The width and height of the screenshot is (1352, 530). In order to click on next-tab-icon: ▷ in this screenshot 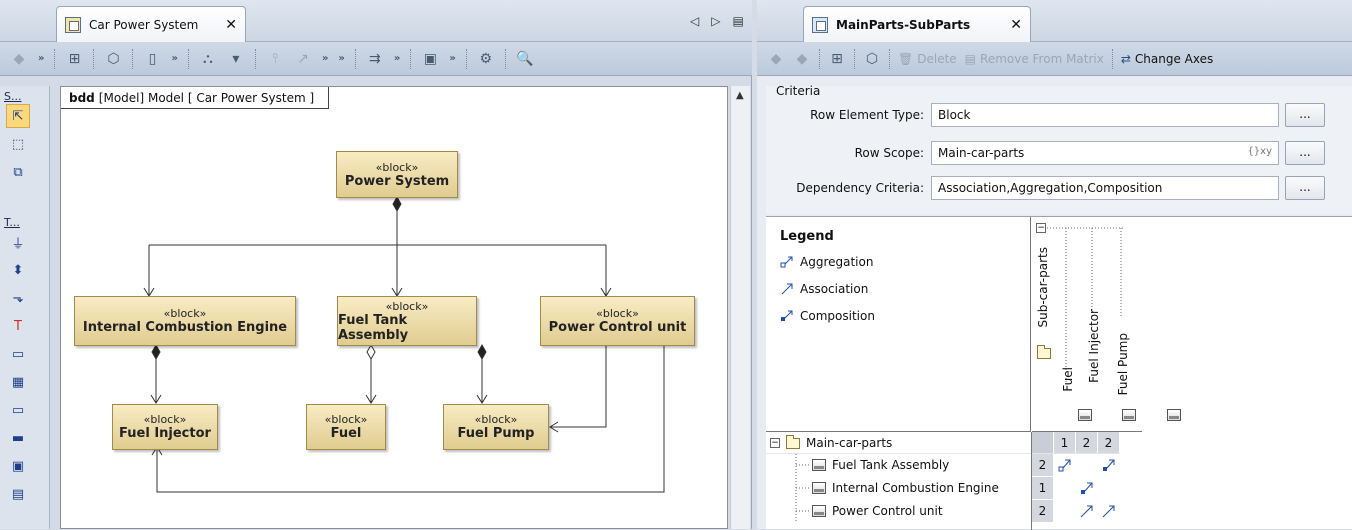, I will do `click(715, 21)`.